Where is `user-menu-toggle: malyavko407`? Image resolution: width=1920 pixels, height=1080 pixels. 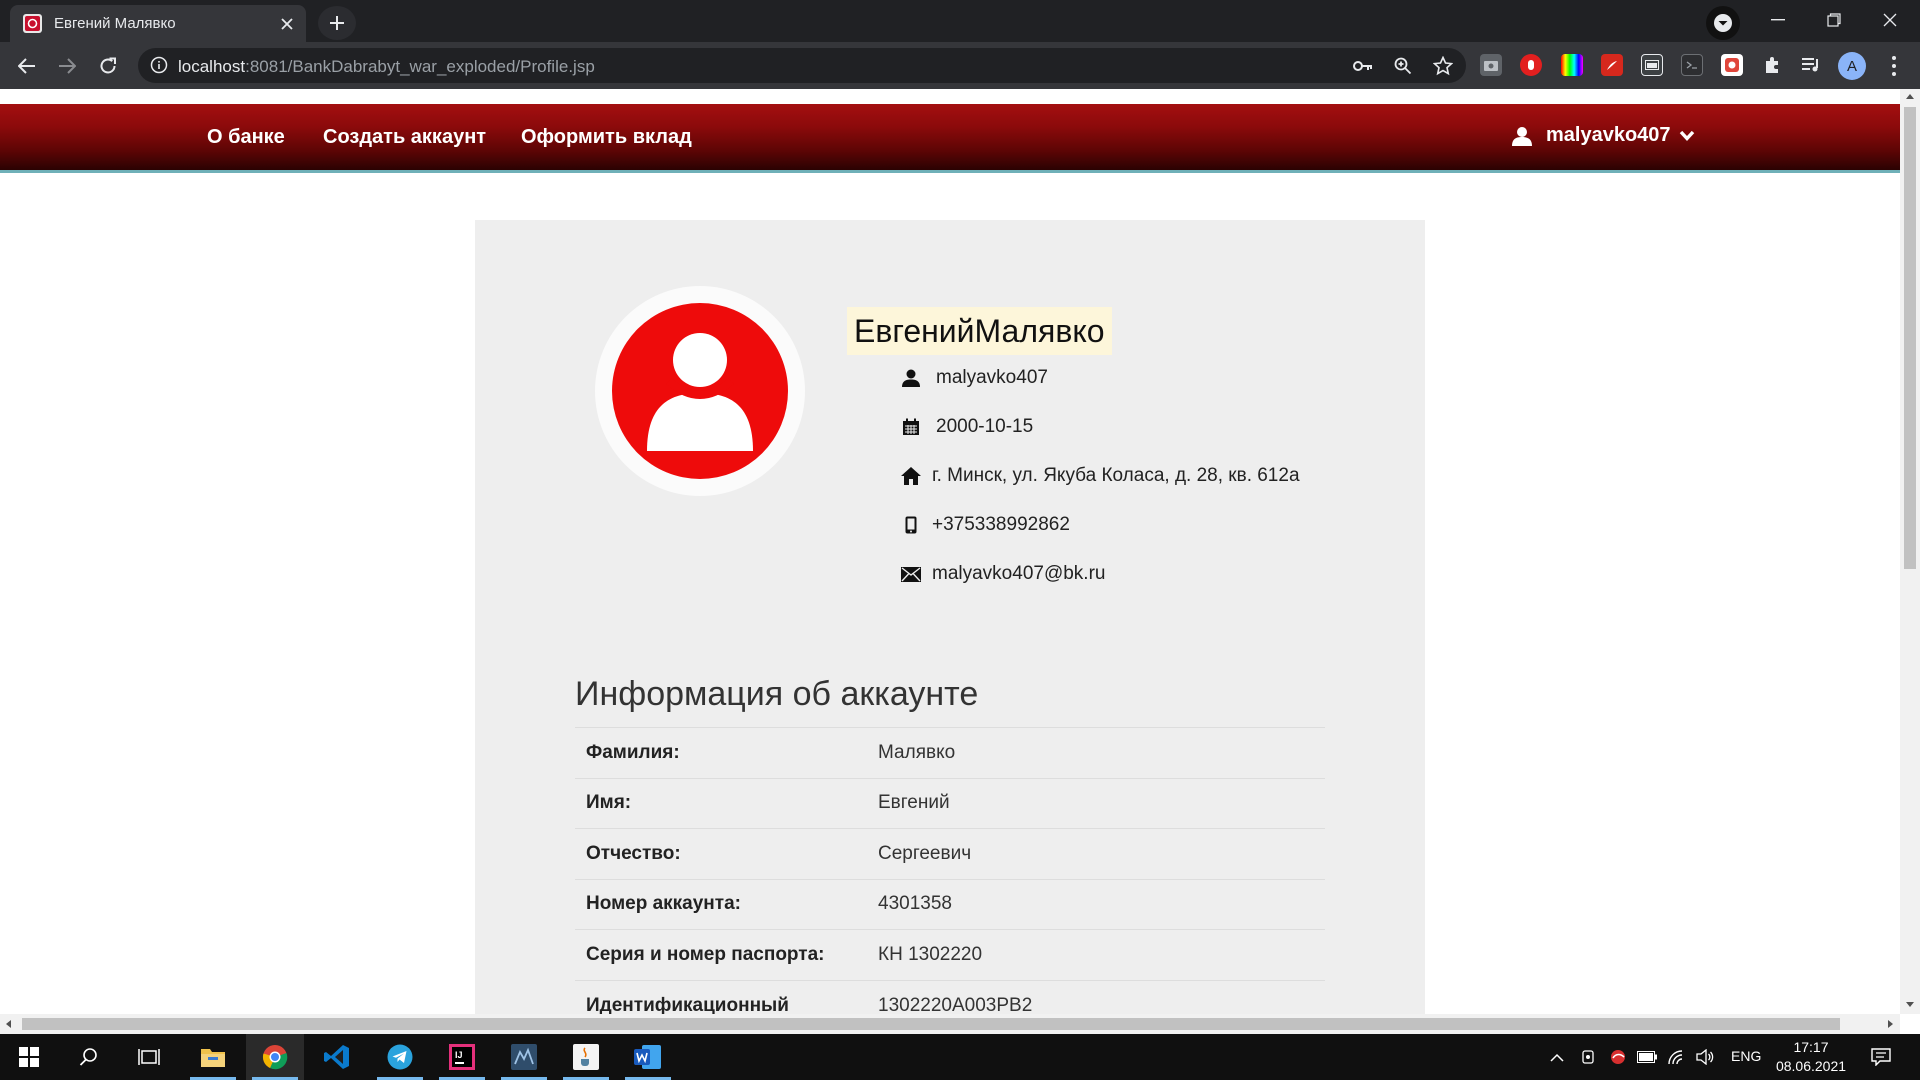
user-menu-toggle: malyavko407 is located at coordinates (1603, 135).